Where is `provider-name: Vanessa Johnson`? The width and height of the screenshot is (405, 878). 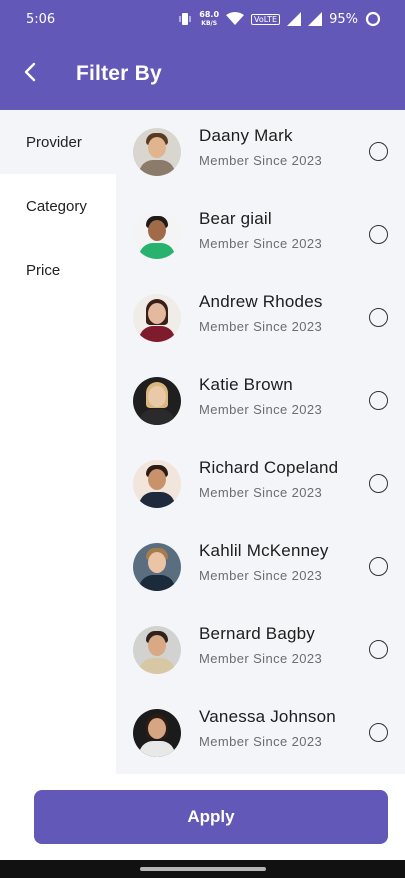
provider-name: Vanessa Johnson is located at coordinates (267, 716).